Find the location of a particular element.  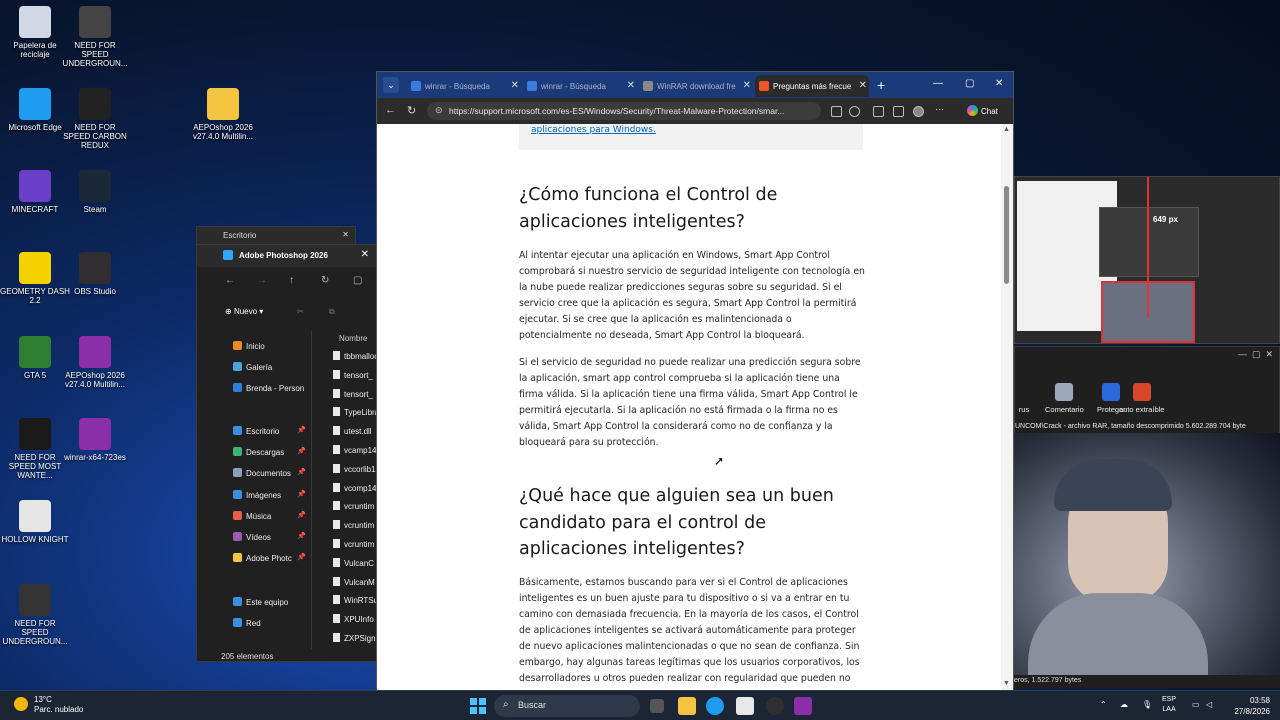

more-menu-icon: ⋯ is located at coordinates (940, 109).